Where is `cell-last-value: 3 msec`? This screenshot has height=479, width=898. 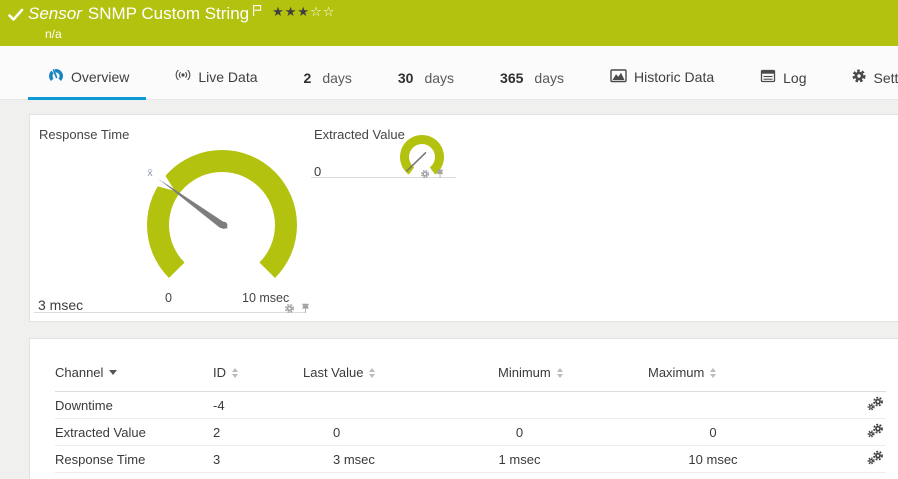
cell-last-value: 3 msec is located at coordinates (373, 459).